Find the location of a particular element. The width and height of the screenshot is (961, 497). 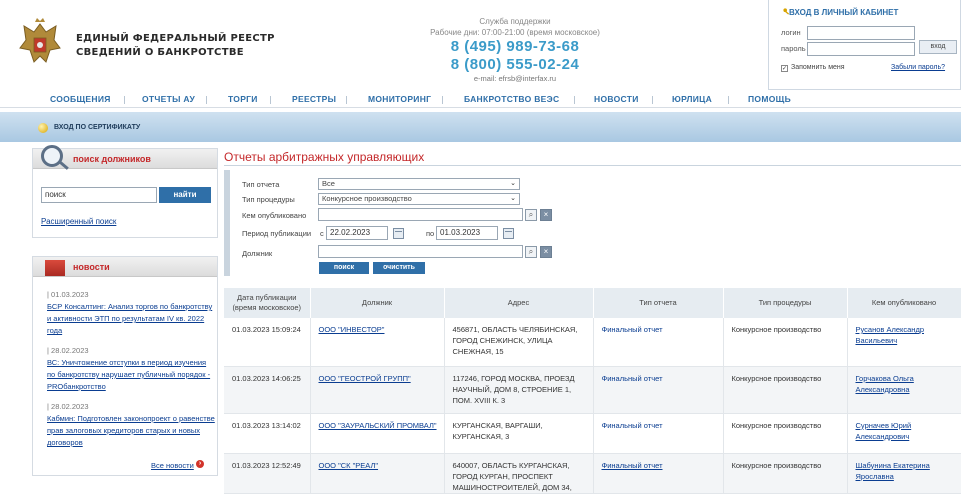

date-to-label: по is located at coordinates (430, 233).